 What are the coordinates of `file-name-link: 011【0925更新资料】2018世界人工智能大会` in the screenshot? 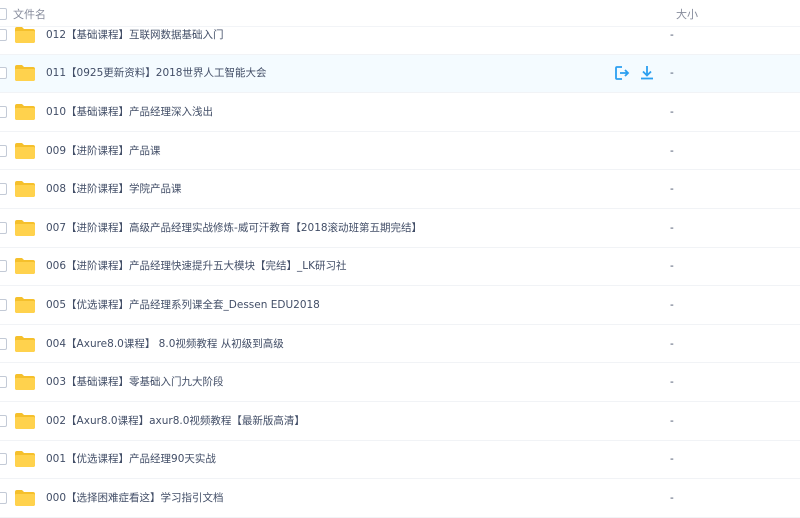 It's located at (156, 73).